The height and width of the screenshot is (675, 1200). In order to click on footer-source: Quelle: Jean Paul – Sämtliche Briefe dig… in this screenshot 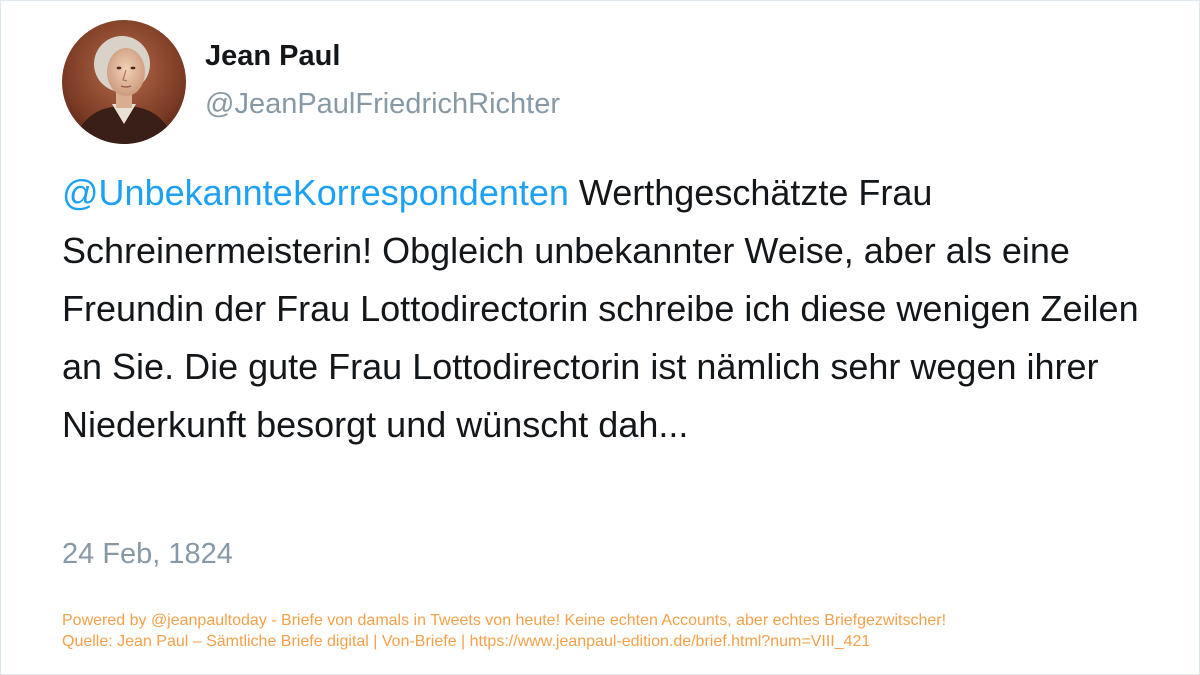, I will do `click(466, 641)`.